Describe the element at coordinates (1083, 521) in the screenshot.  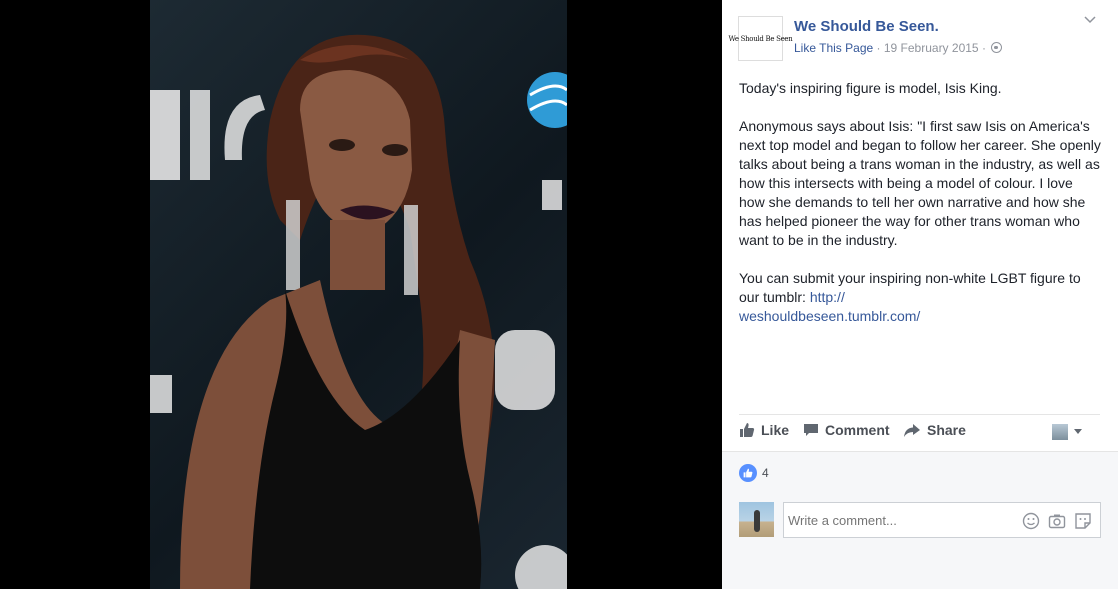
I see `sticker-icon` at that location.